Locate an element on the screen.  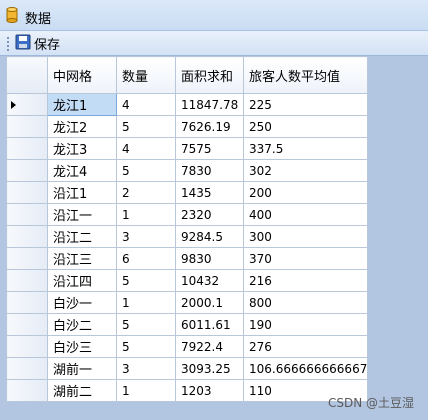
database-icon is located at coordinates (12, 16).